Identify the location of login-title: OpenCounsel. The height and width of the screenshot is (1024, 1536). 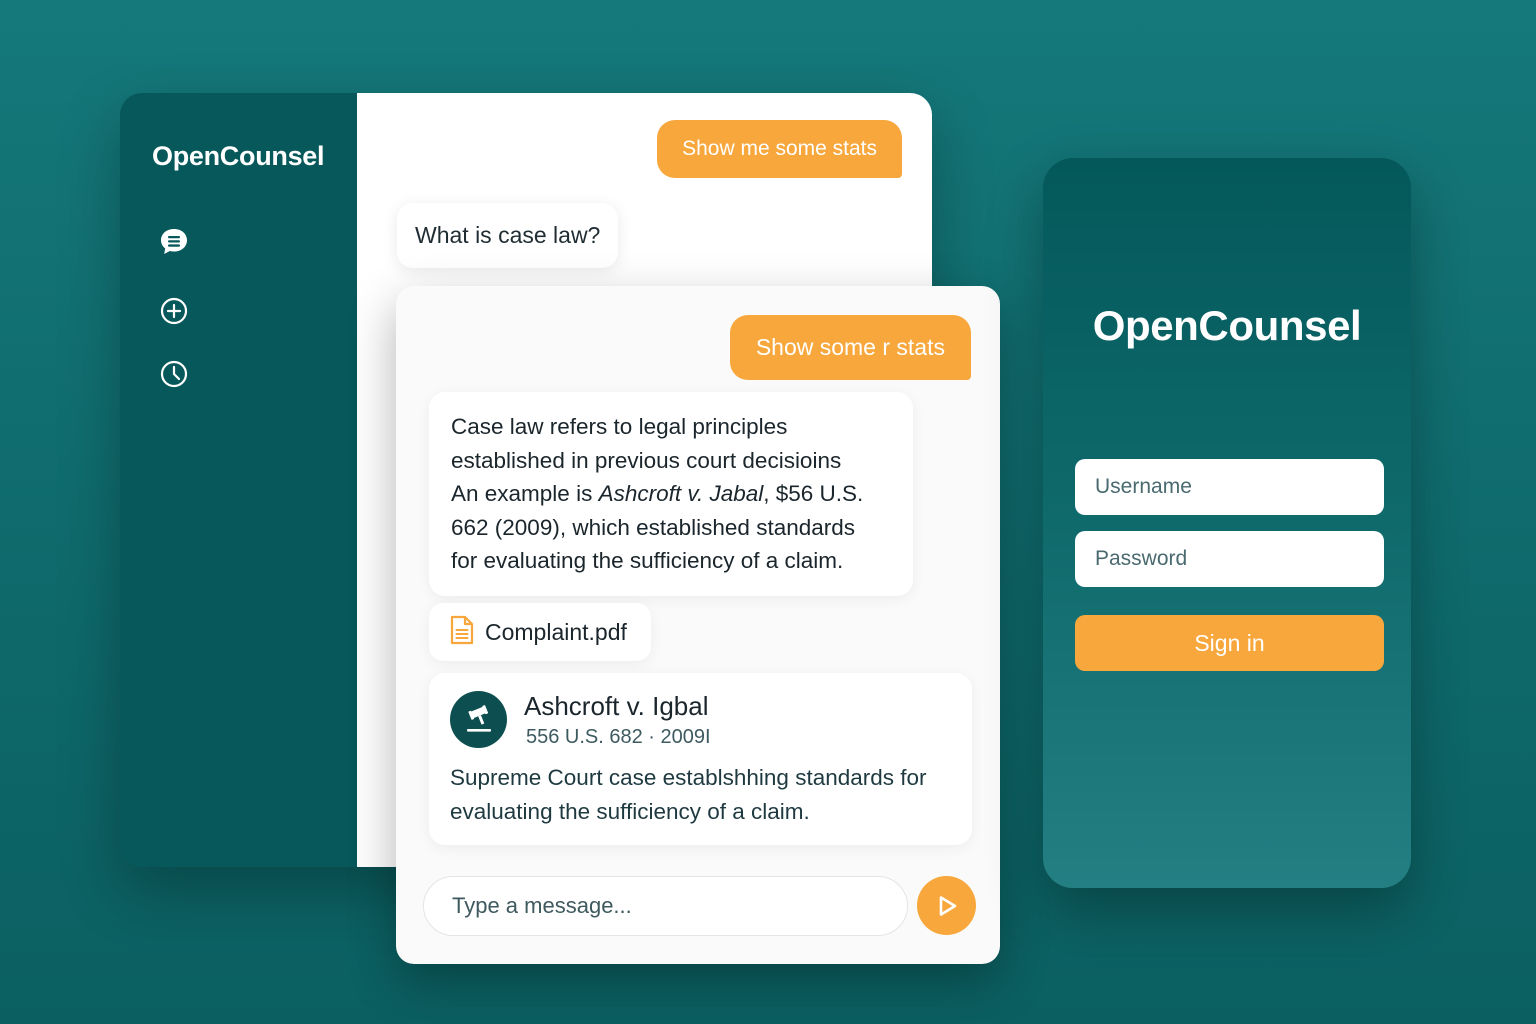
(1227, 325).